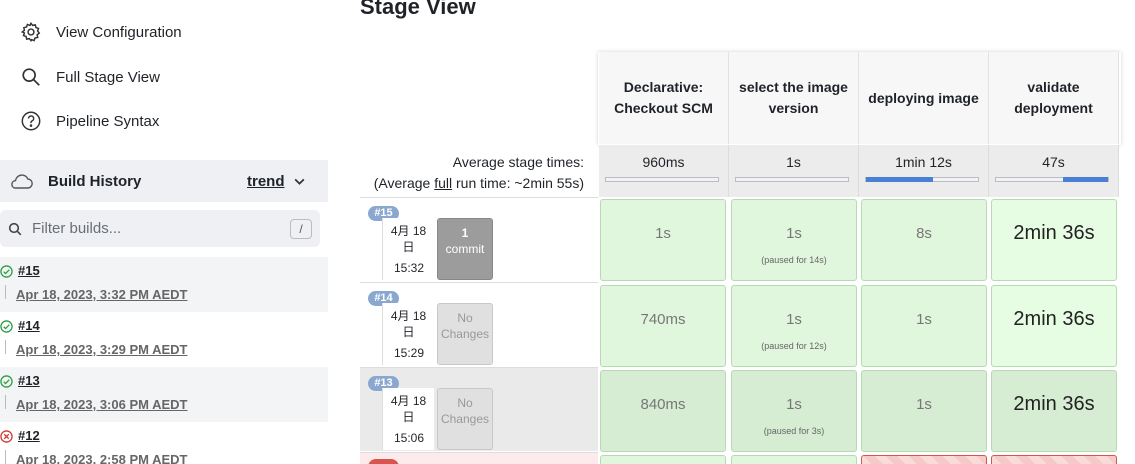  What do you see at coordinates (794, 431) in the screenshot?
I see `paused-note: (paused for 3s)` at bounding box center [794, 431].